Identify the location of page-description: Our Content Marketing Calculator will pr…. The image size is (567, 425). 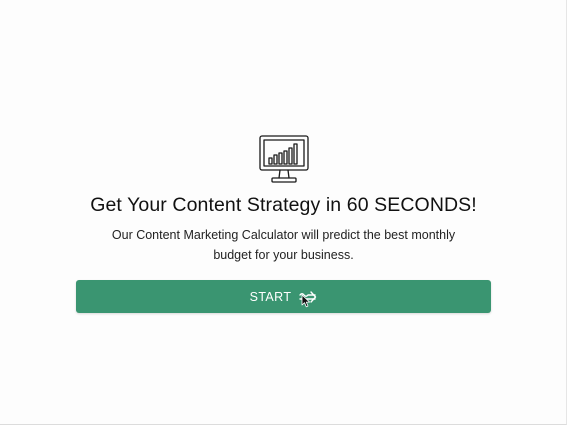
(283, 245).